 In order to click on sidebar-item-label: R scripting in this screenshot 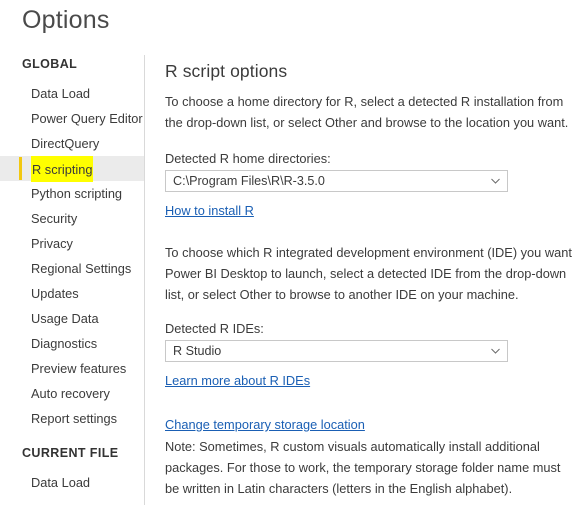, I will do `click(62, 169)`.